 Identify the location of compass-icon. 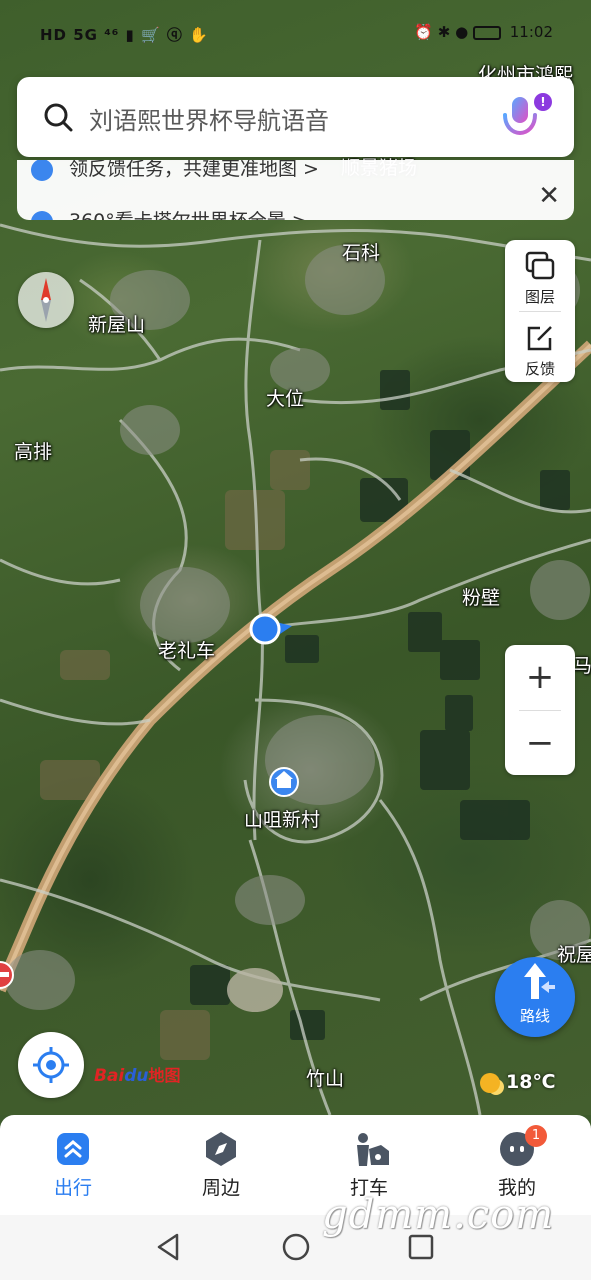
(46, 300).